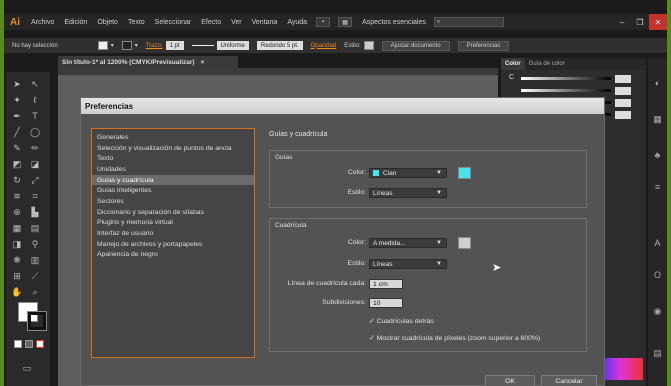  I want to click on nav-unidades: Unidades, so click(173, 169).